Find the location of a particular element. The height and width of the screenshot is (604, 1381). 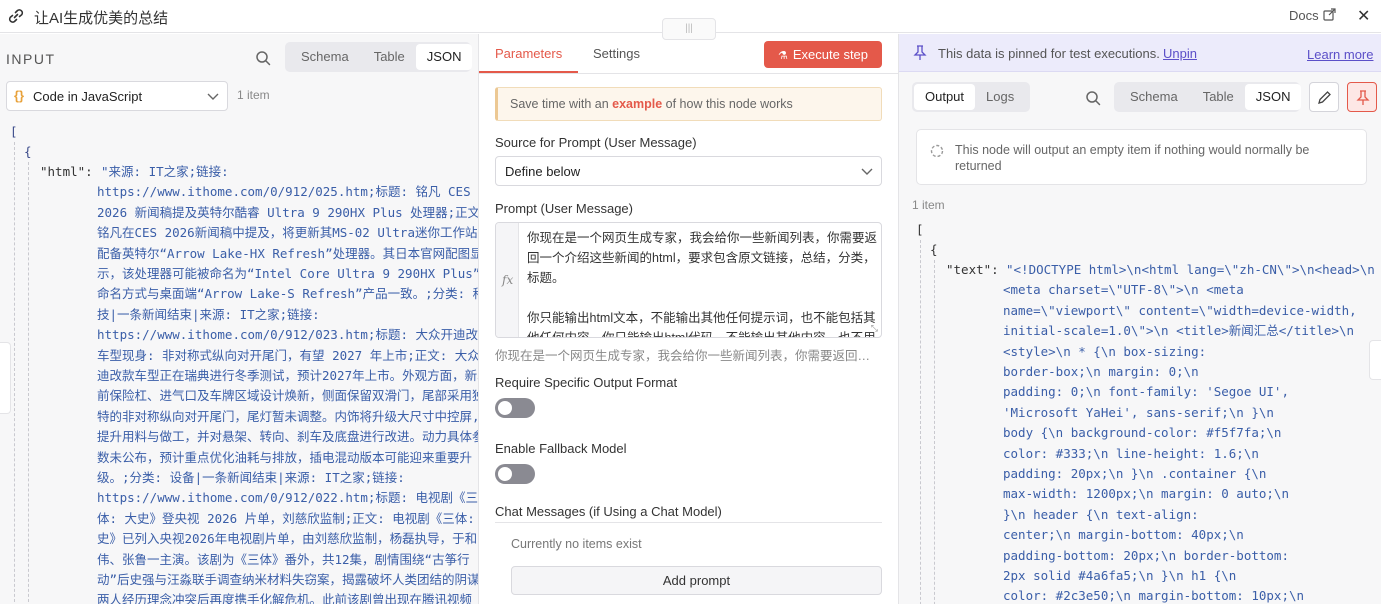

json-key-text: "text": is located at coordinates (972, 269).